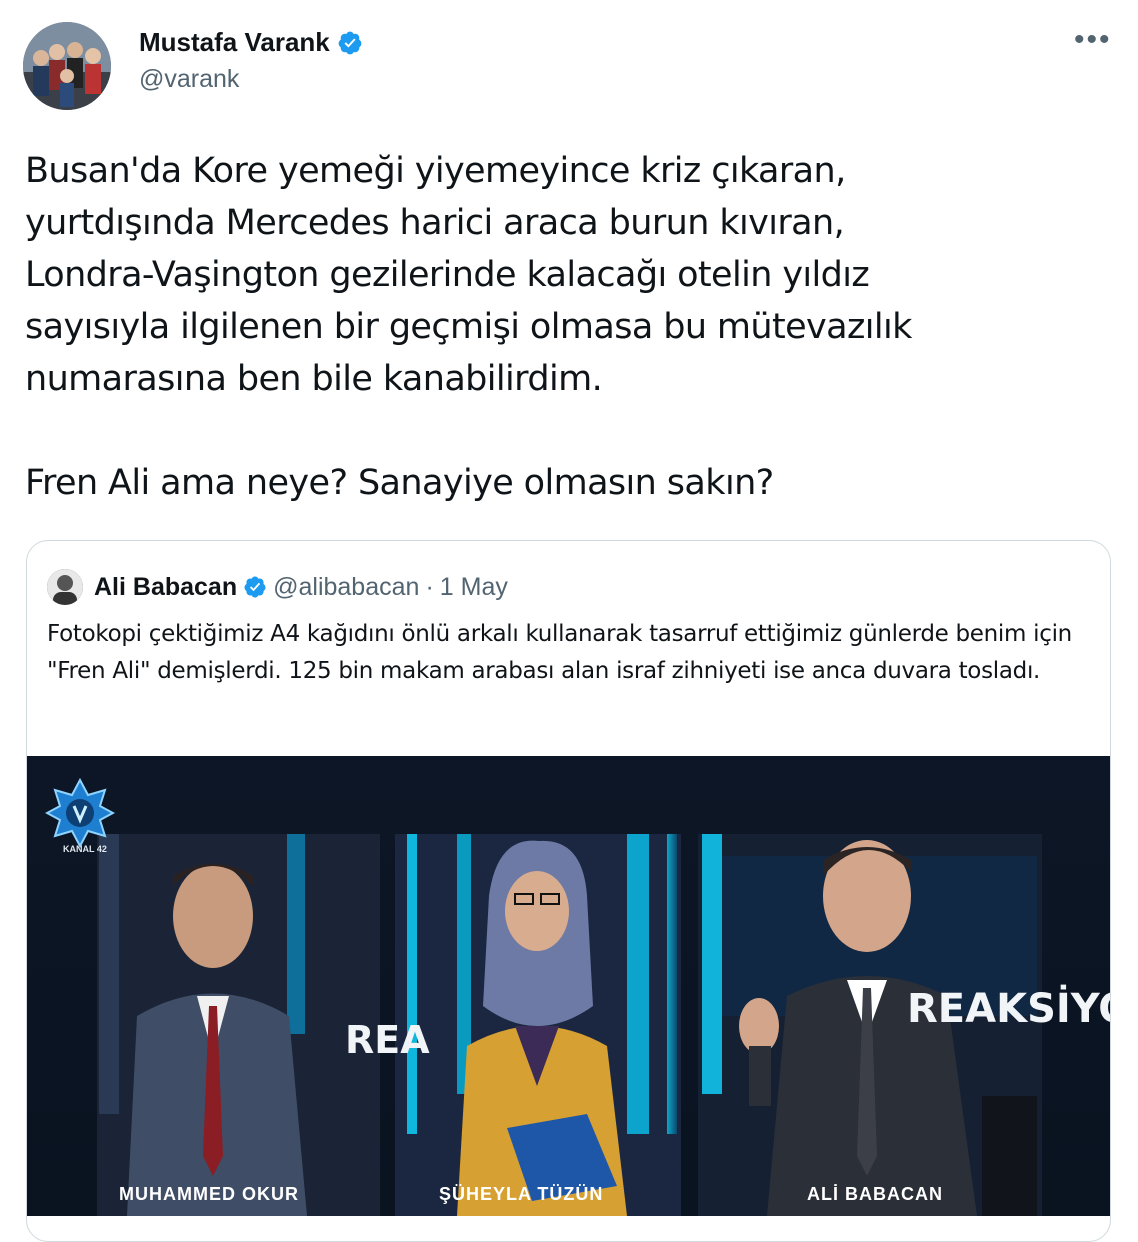 Image resolution: width=1138 pixels, height=1242 pixels. I want to click on author-name: Mustafa Varank, so click(234, 42).